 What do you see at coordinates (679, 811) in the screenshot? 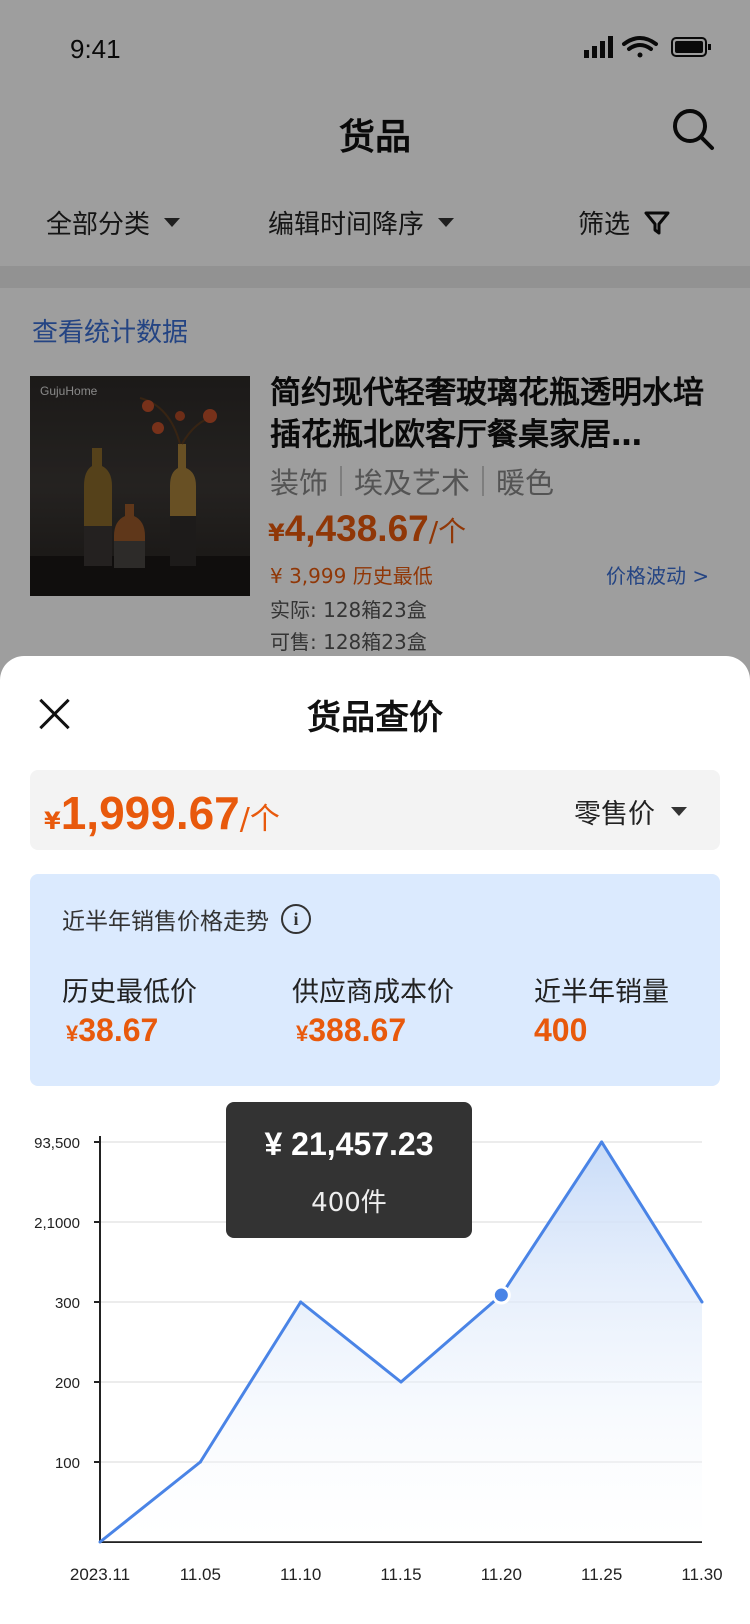
I see `chevron-down-icon` at bounding box center [679, 811].